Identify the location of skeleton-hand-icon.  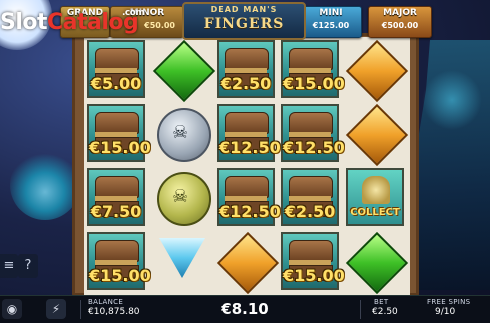
(376, 190).